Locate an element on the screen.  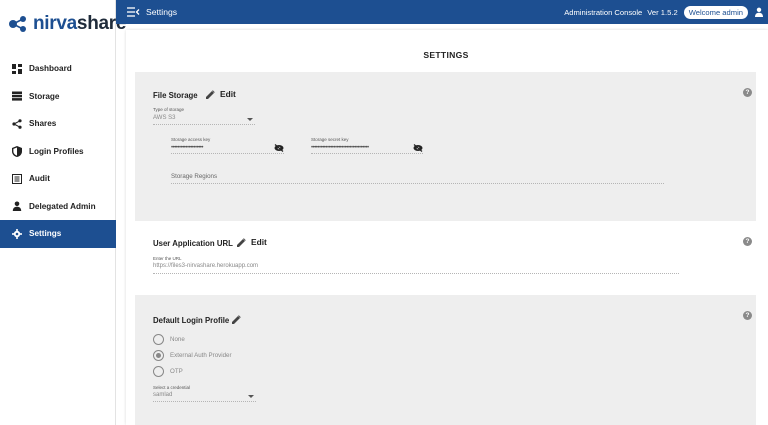
sidebar-item-delegated-admin: Delegated Admin is located at coordinates (58, 207).